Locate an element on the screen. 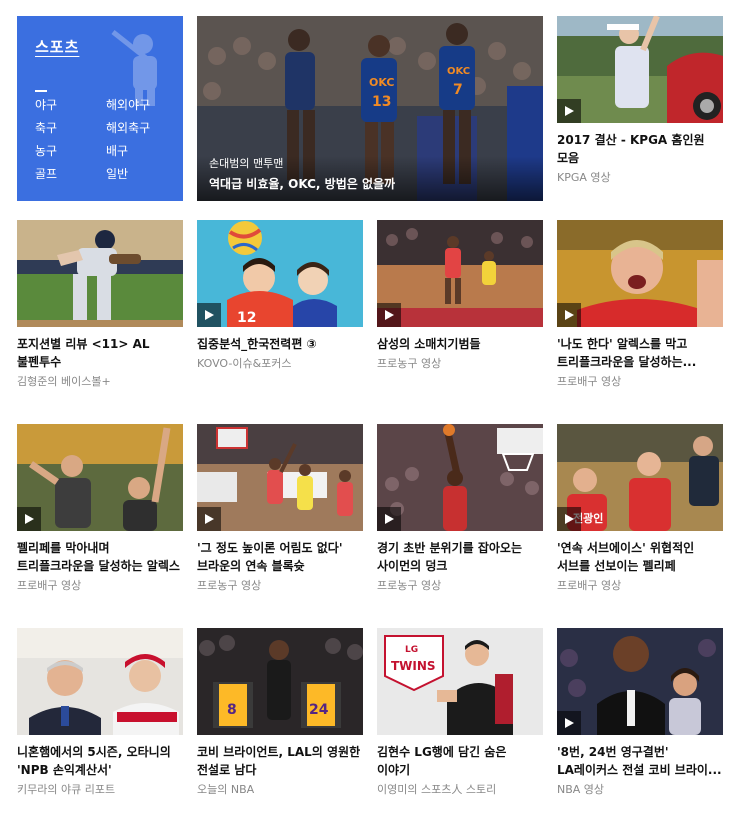 This screenshot has height=820, width=735. pitcher-image is located at coordinates (100, 273).